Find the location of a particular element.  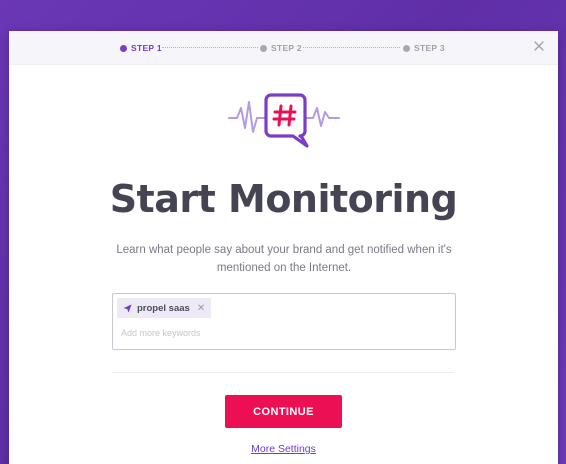

step-1: STEP 1 is located at coordinates (141, 48).